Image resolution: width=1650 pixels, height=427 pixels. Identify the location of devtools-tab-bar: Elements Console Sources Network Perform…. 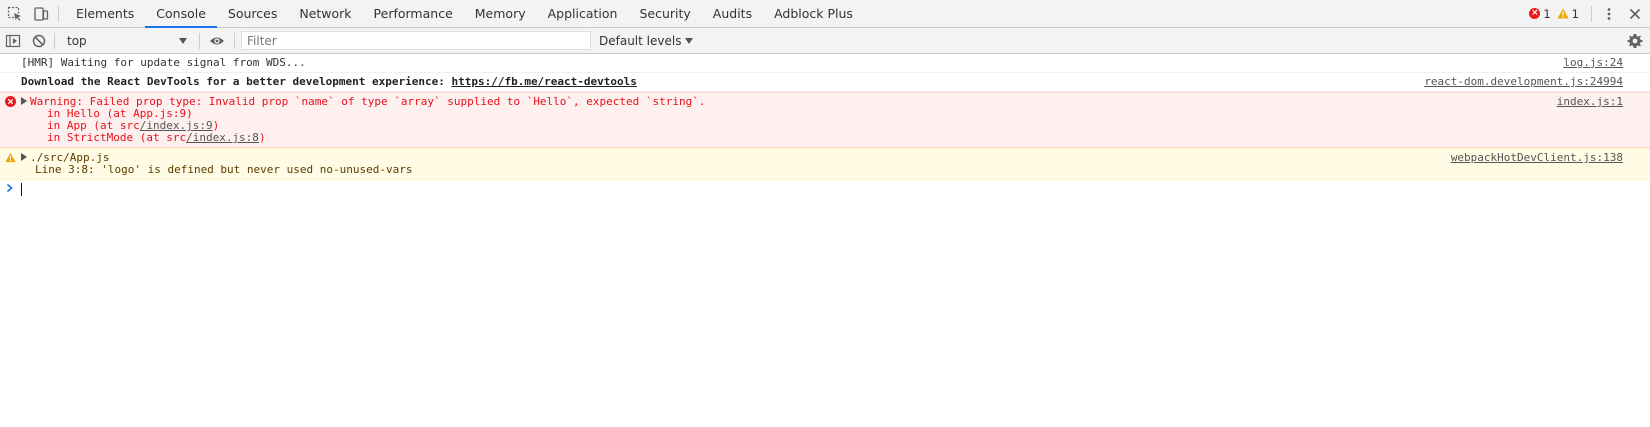
(825, 14).